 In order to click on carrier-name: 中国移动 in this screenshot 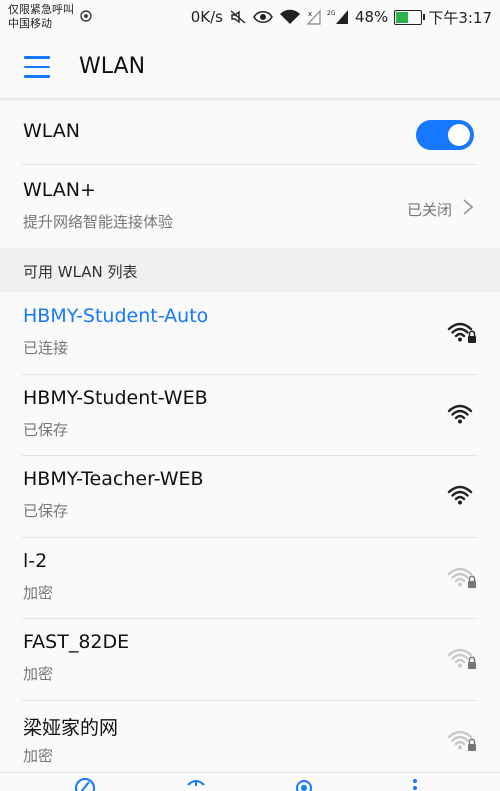, I will do `click(30, 23)`.